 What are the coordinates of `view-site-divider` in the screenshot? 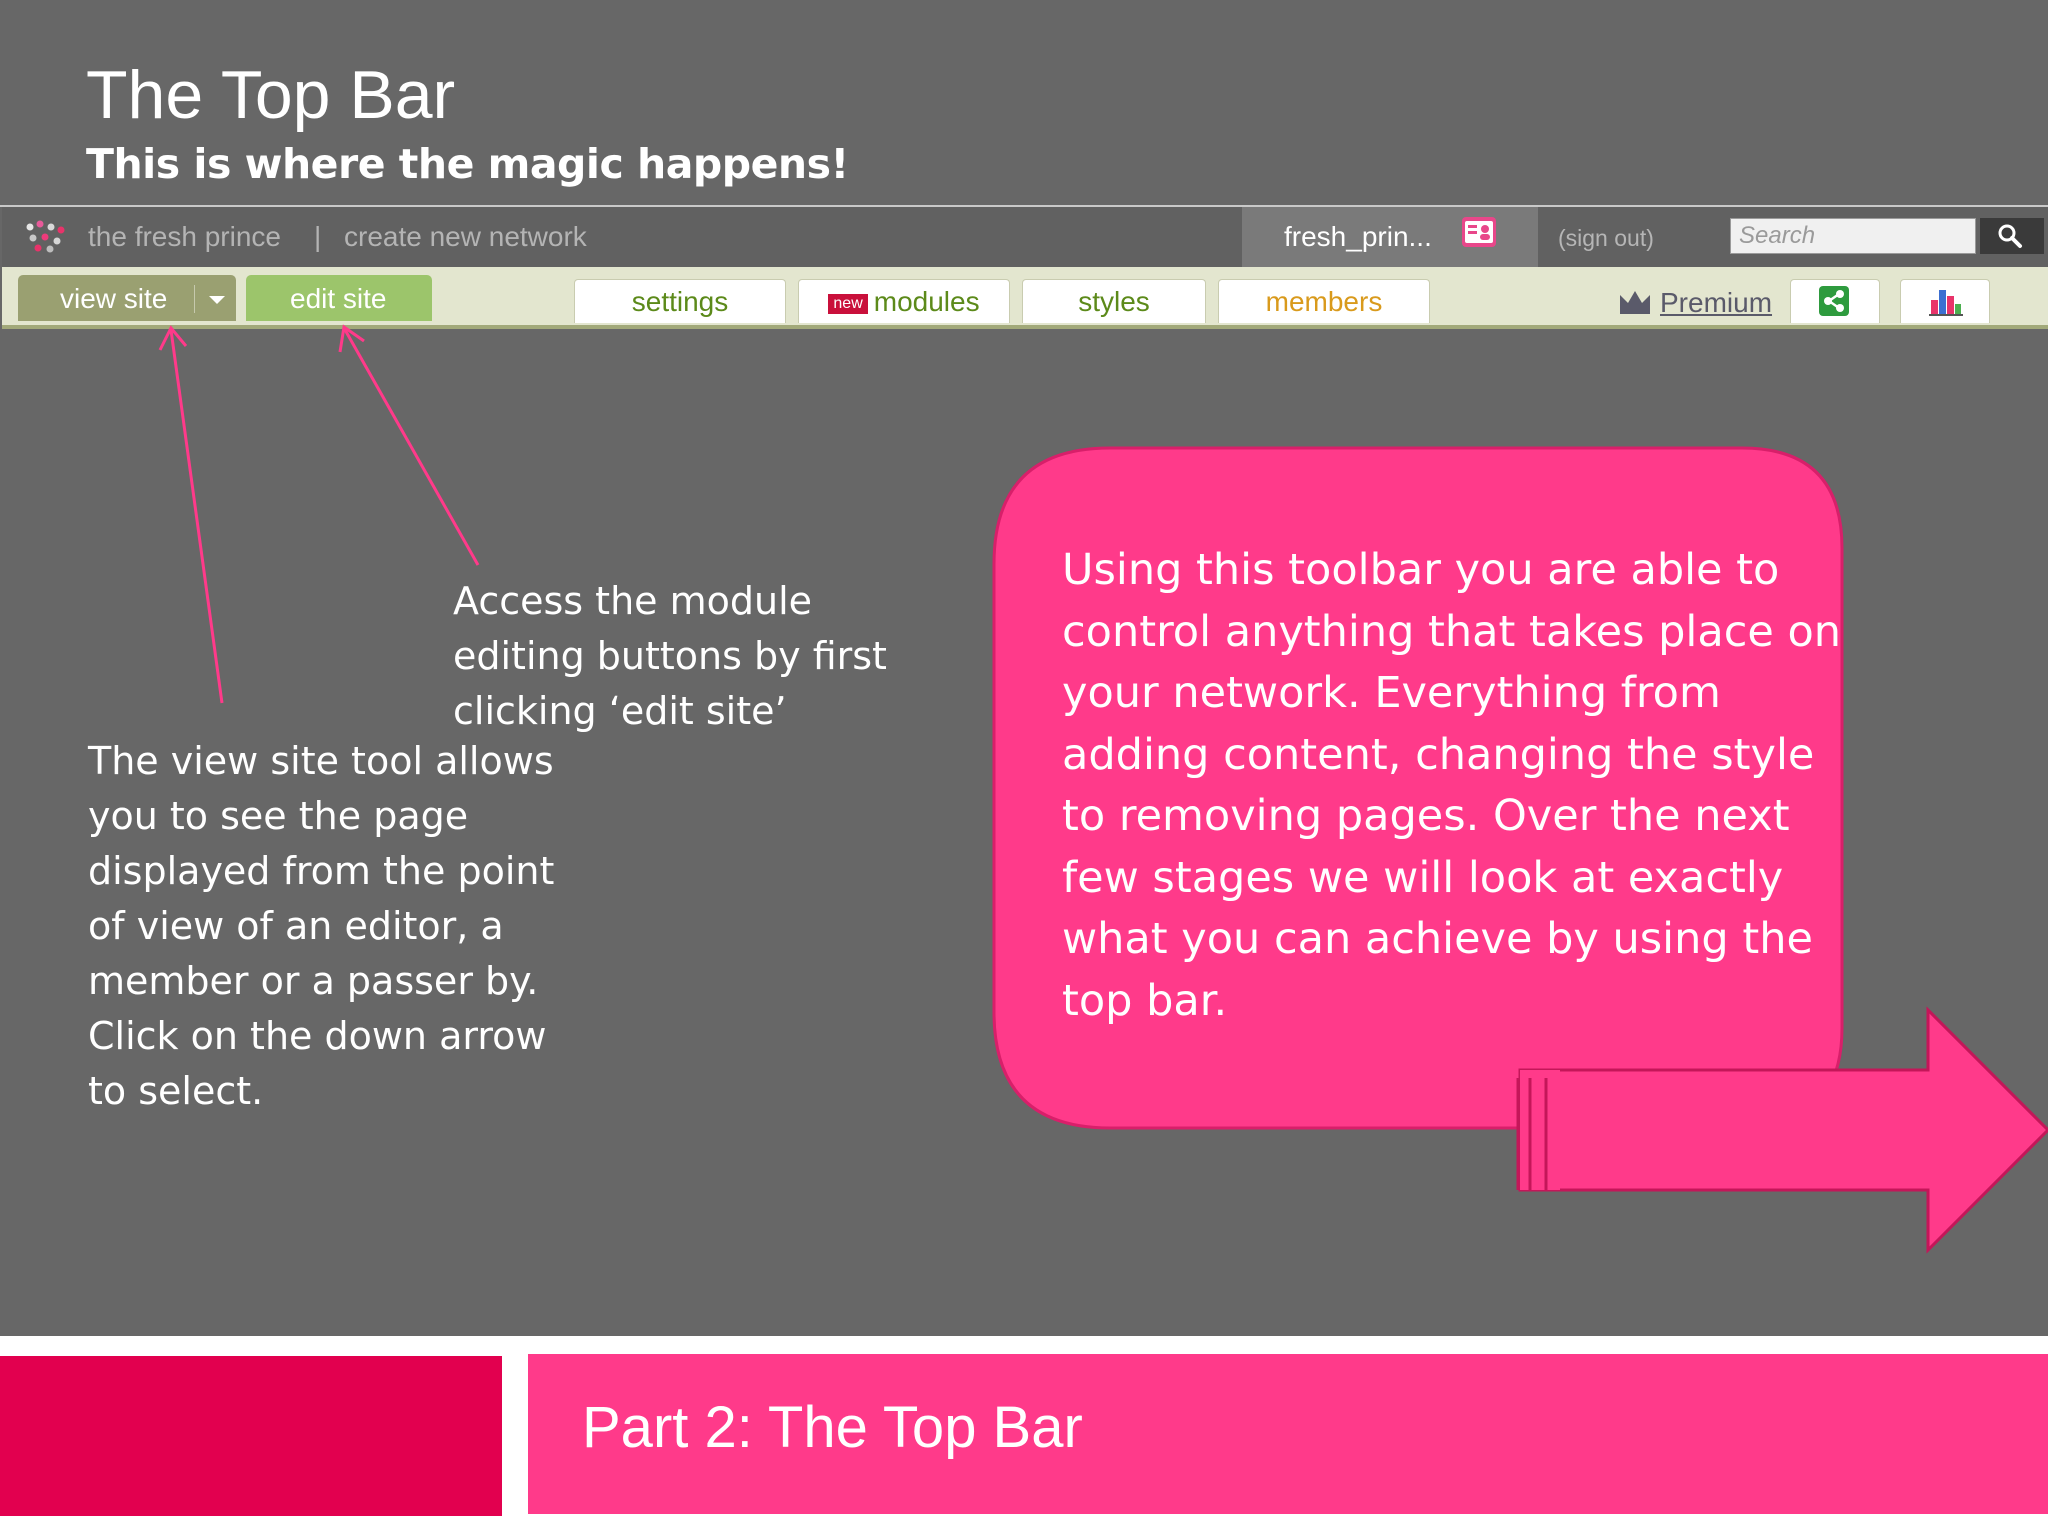 It's located at (194, 299).